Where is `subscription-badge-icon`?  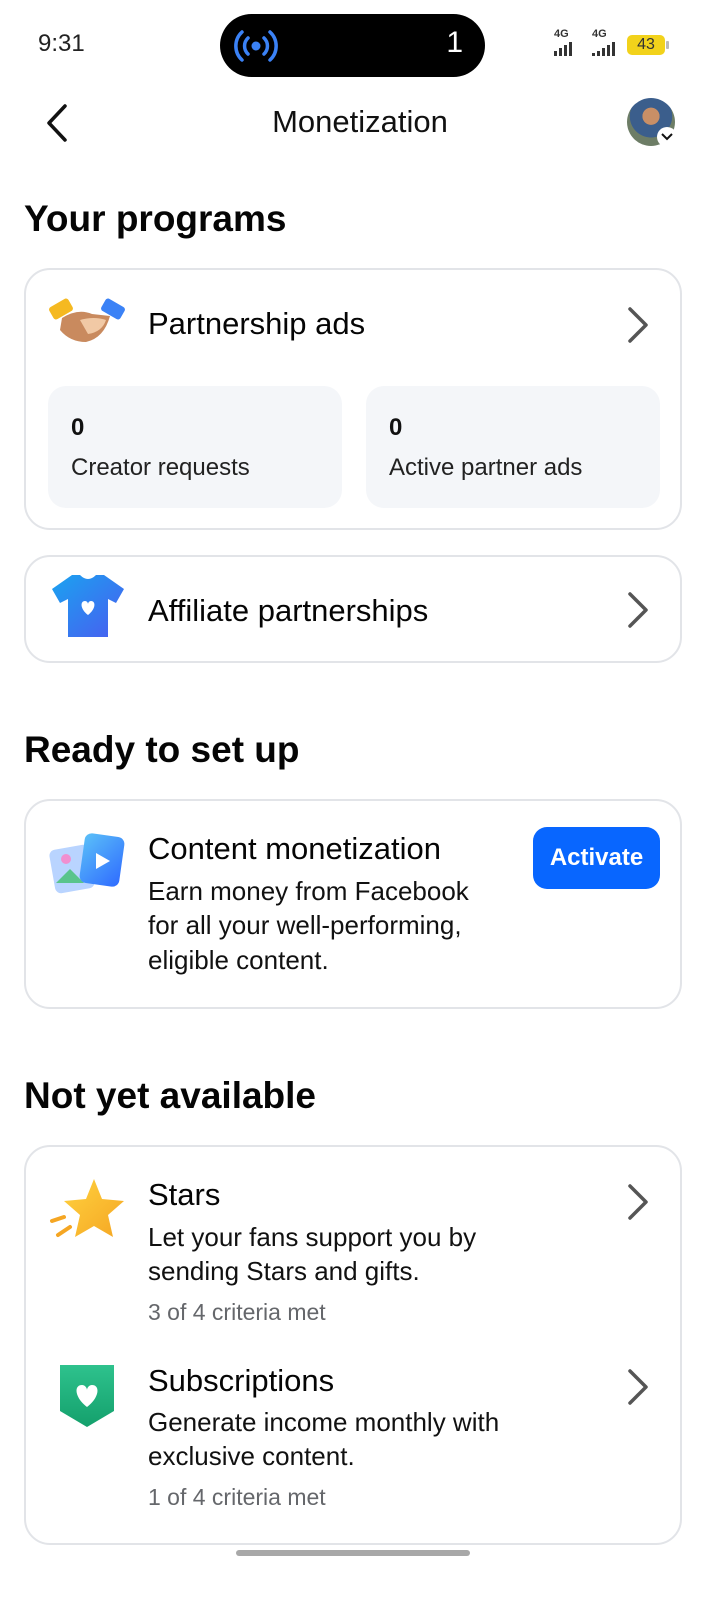 subscription-badge-icon is located at coordinates (87, 1396).